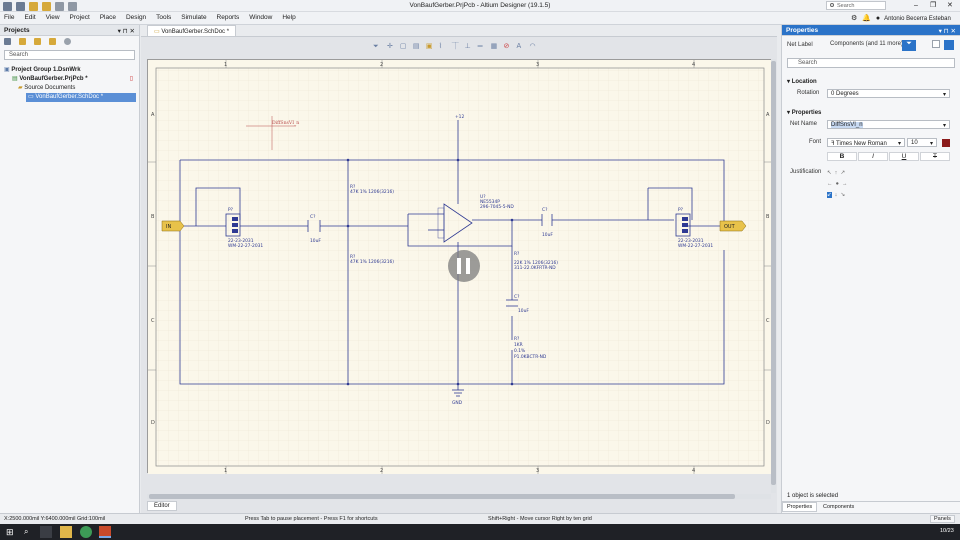 The image size is (960, 540). What do you see at coordinates (936, 44) in the screenshot?
I see `copy-icon` at bounding box center [936, 44].